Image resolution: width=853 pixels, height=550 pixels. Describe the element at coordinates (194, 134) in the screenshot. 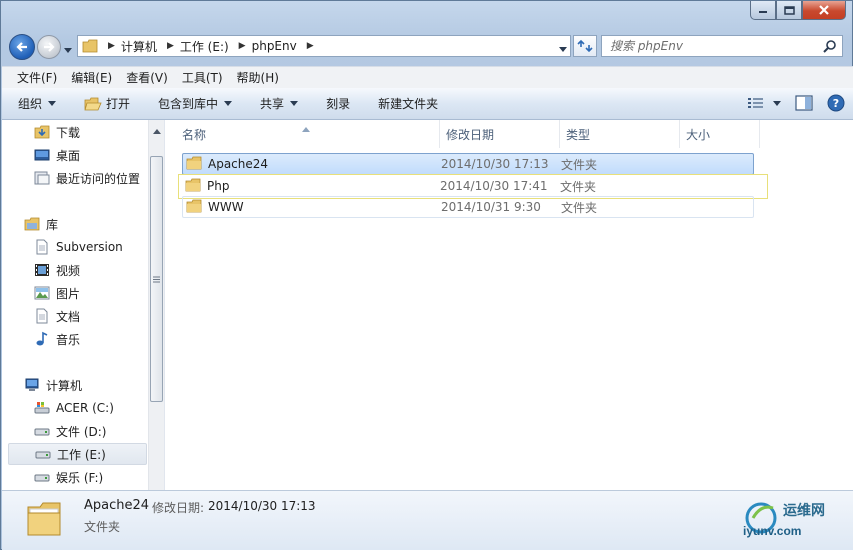

I see `column-header-label: 名称` at that location.